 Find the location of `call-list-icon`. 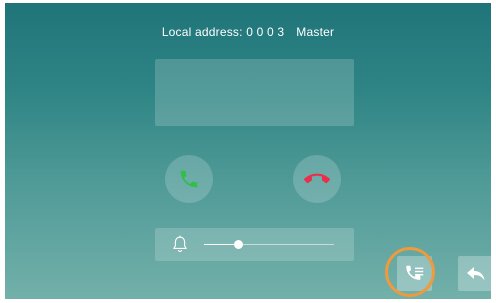

call-list-icon is located at coordinates (414, 272).